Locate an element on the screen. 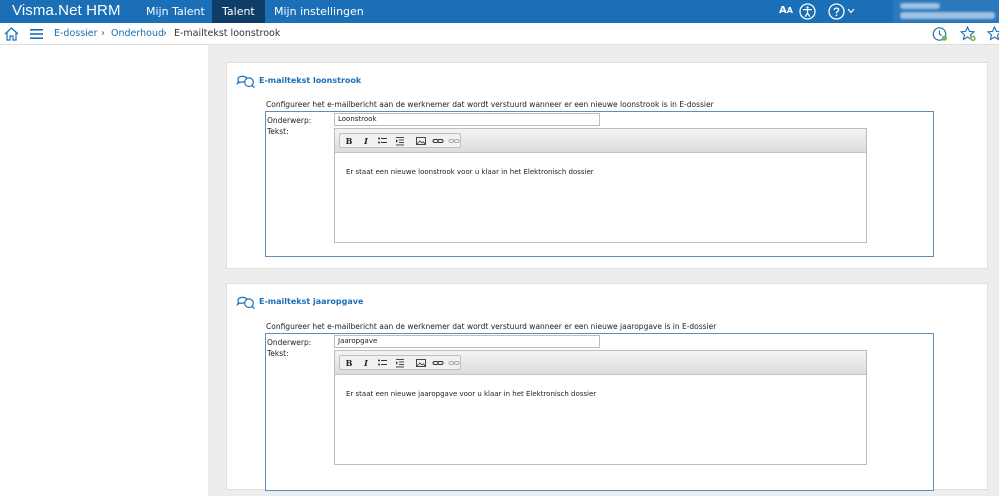 The image size is (999, 496). tab-talent: Talent is located at coordinates (238, 11).